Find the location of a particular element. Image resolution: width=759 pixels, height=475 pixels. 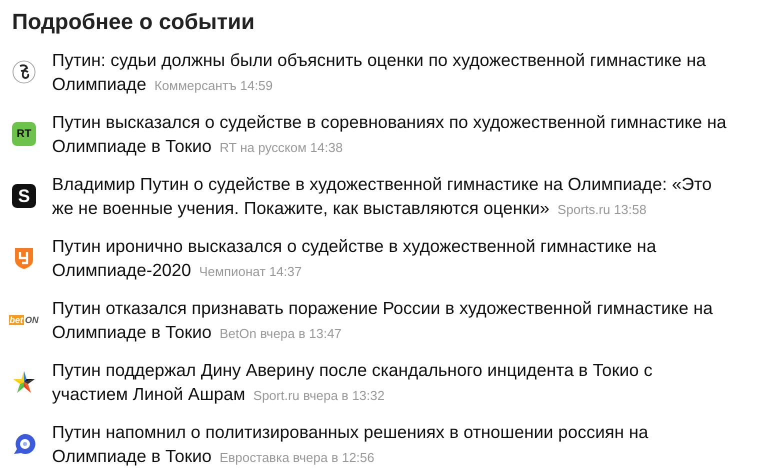

news-headline: Путин напомнил о политизированных решениях в отношении россиян на Олимпиаде в Токио Евроставка вчера в 12:56 is located at coordinates (389, 445).